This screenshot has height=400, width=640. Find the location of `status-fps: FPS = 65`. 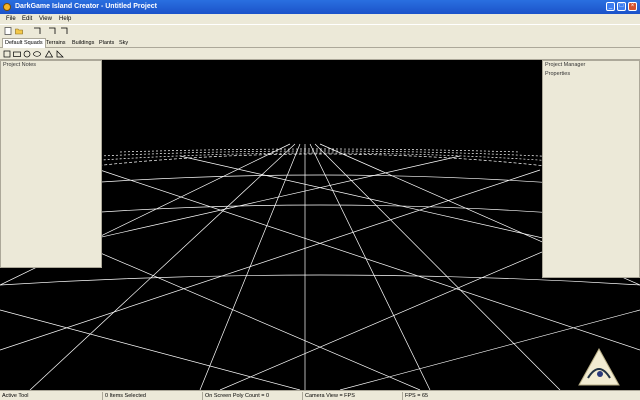

status-fps: FPS = 65 is located at coordinates (452, 396).